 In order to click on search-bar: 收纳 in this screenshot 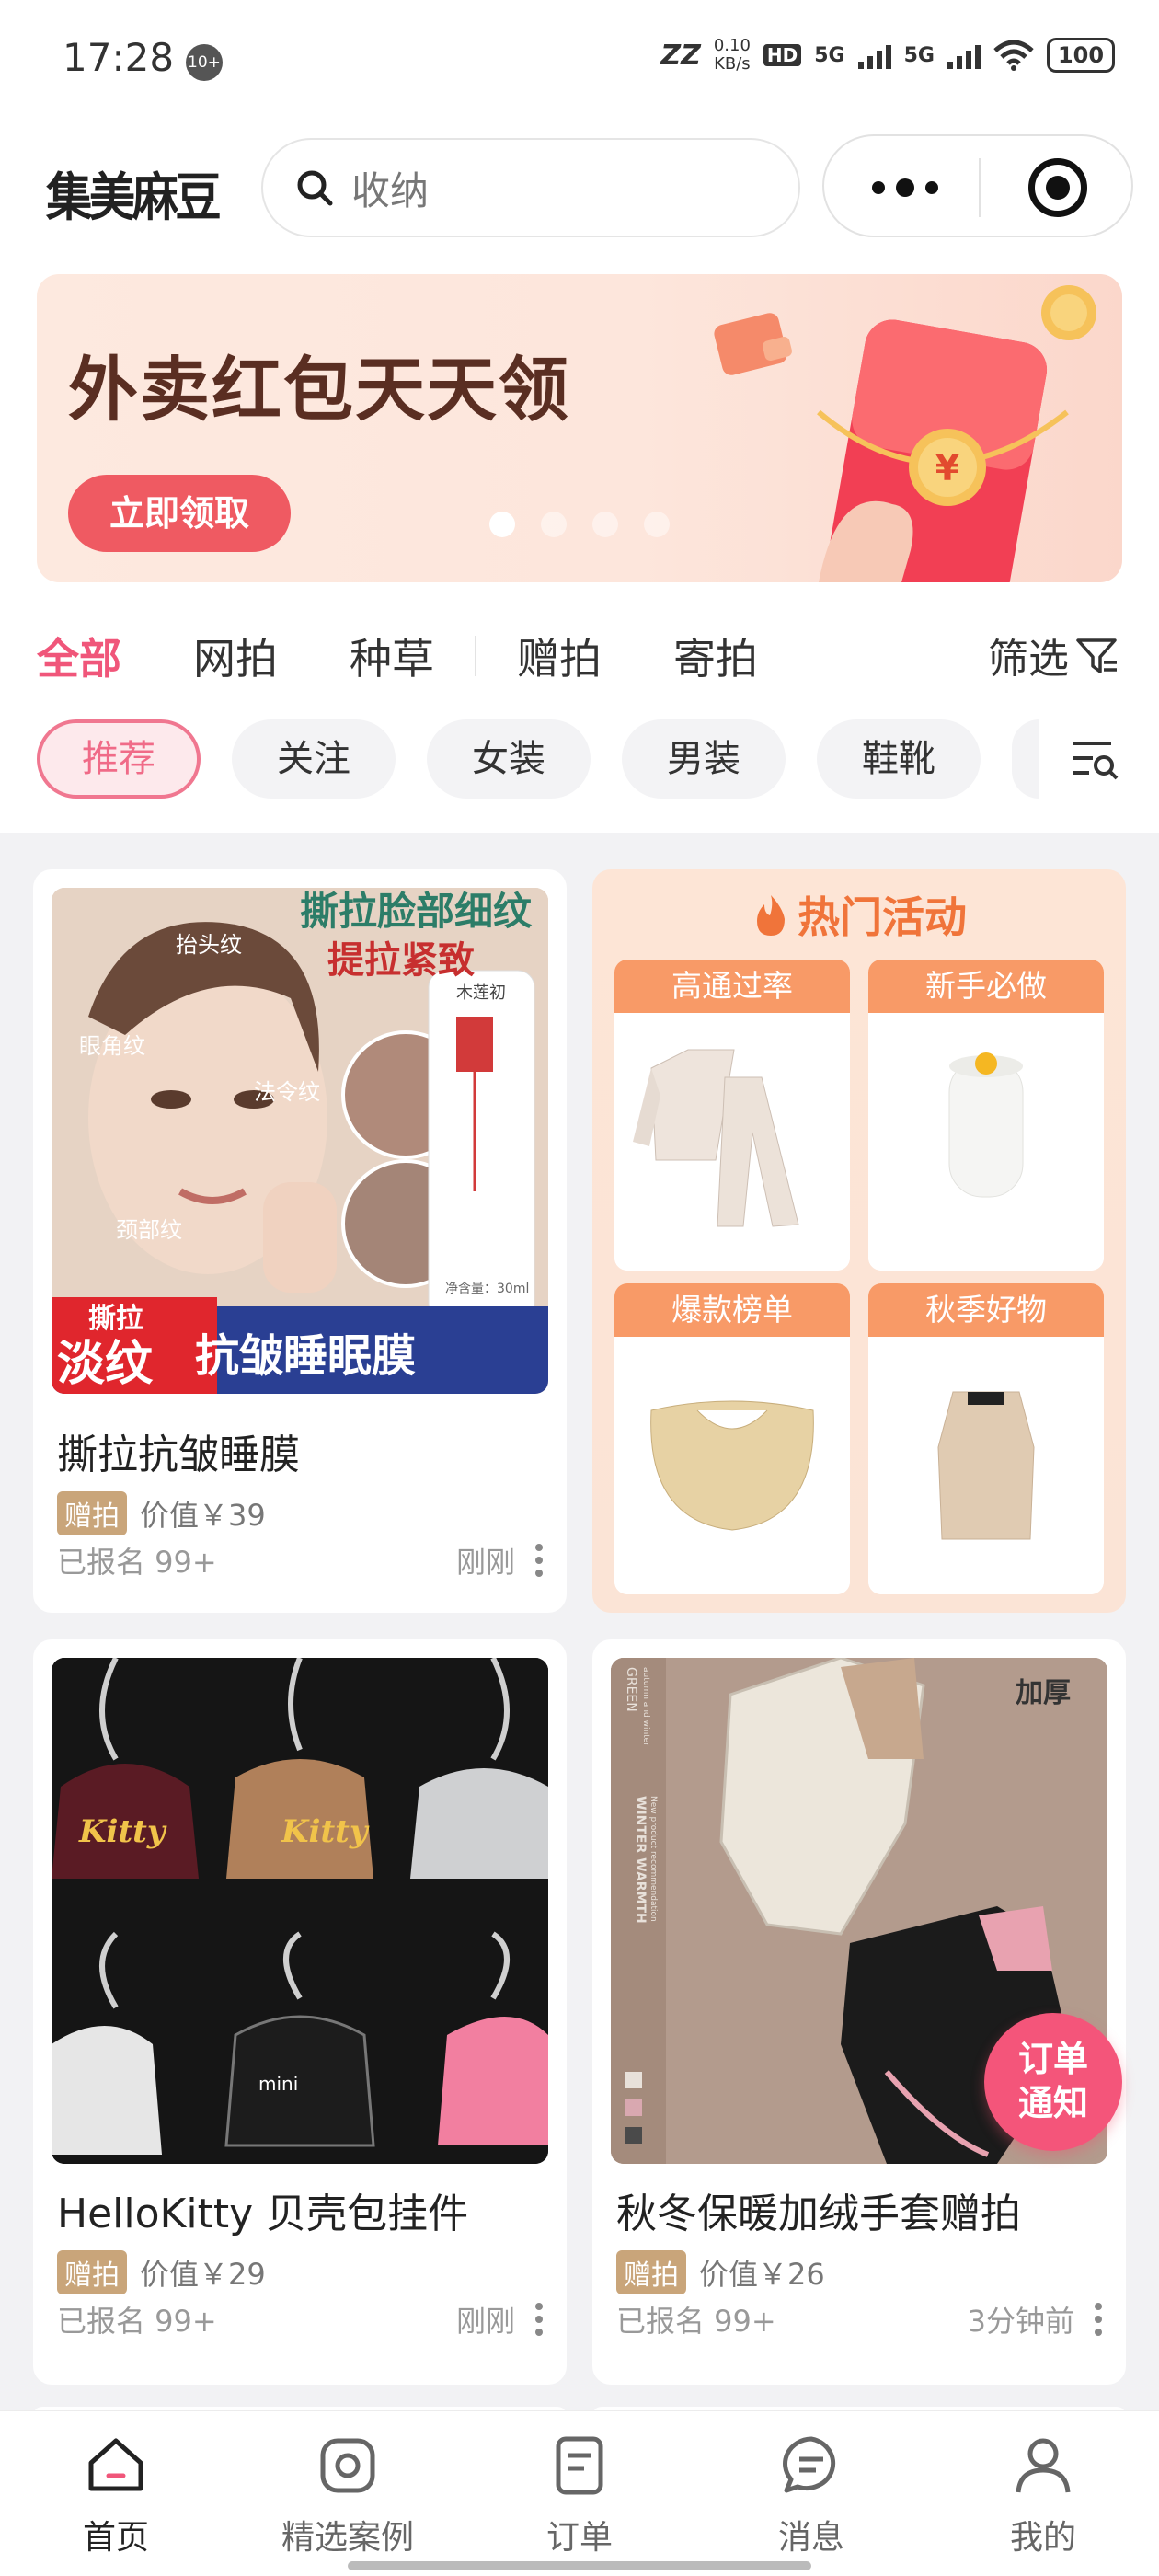, I will do `click(530, 187)`.